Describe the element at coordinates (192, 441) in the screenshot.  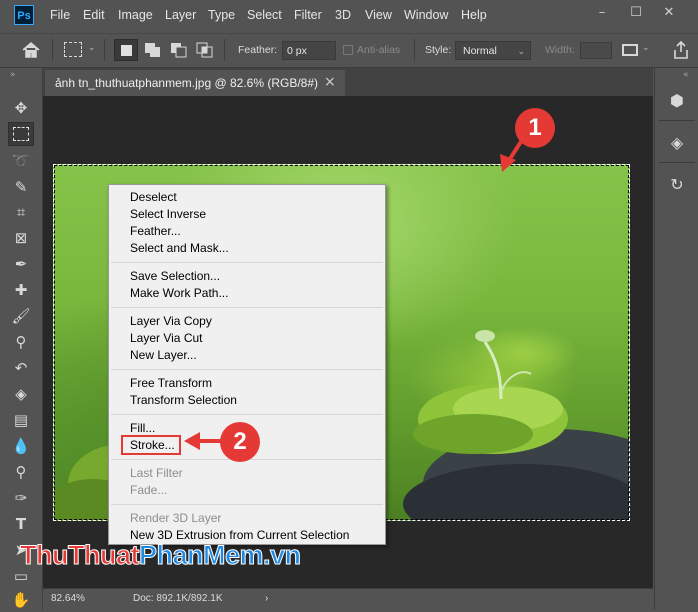
I see `arrow-2-head` at that location.